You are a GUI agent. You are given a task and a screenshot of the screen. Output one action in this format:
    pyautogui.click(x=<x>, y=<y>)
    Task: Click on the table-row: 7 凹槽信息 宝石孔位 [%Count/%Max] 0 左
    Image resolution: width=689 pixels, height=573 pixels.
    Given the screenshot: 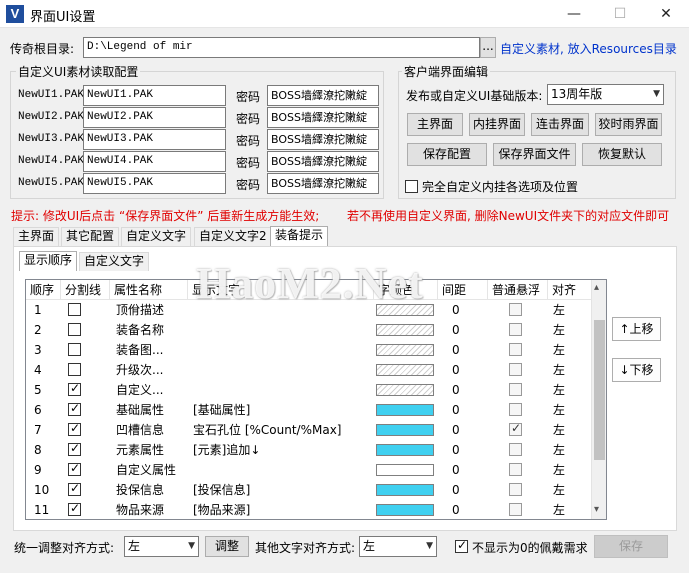 What is the action you would take?
    pyautogui.click(x=309, y=430)
    